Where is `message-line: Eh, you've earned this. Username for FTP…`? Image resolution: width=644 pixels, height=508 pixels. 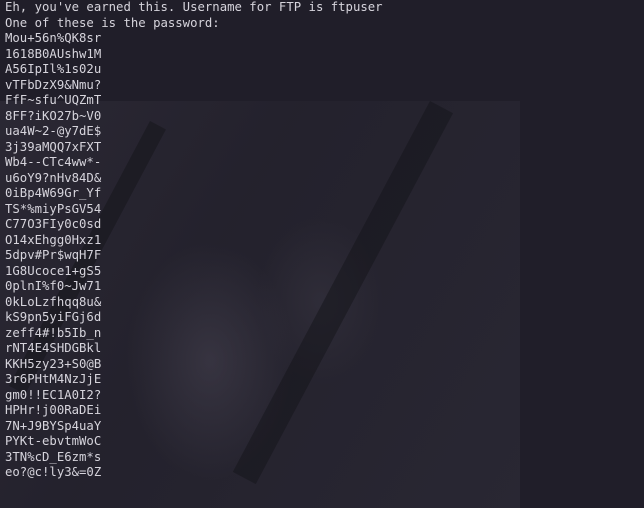 message-line: Eh, you've earned this. Username for FTP… is located at coordinates (194, 7).